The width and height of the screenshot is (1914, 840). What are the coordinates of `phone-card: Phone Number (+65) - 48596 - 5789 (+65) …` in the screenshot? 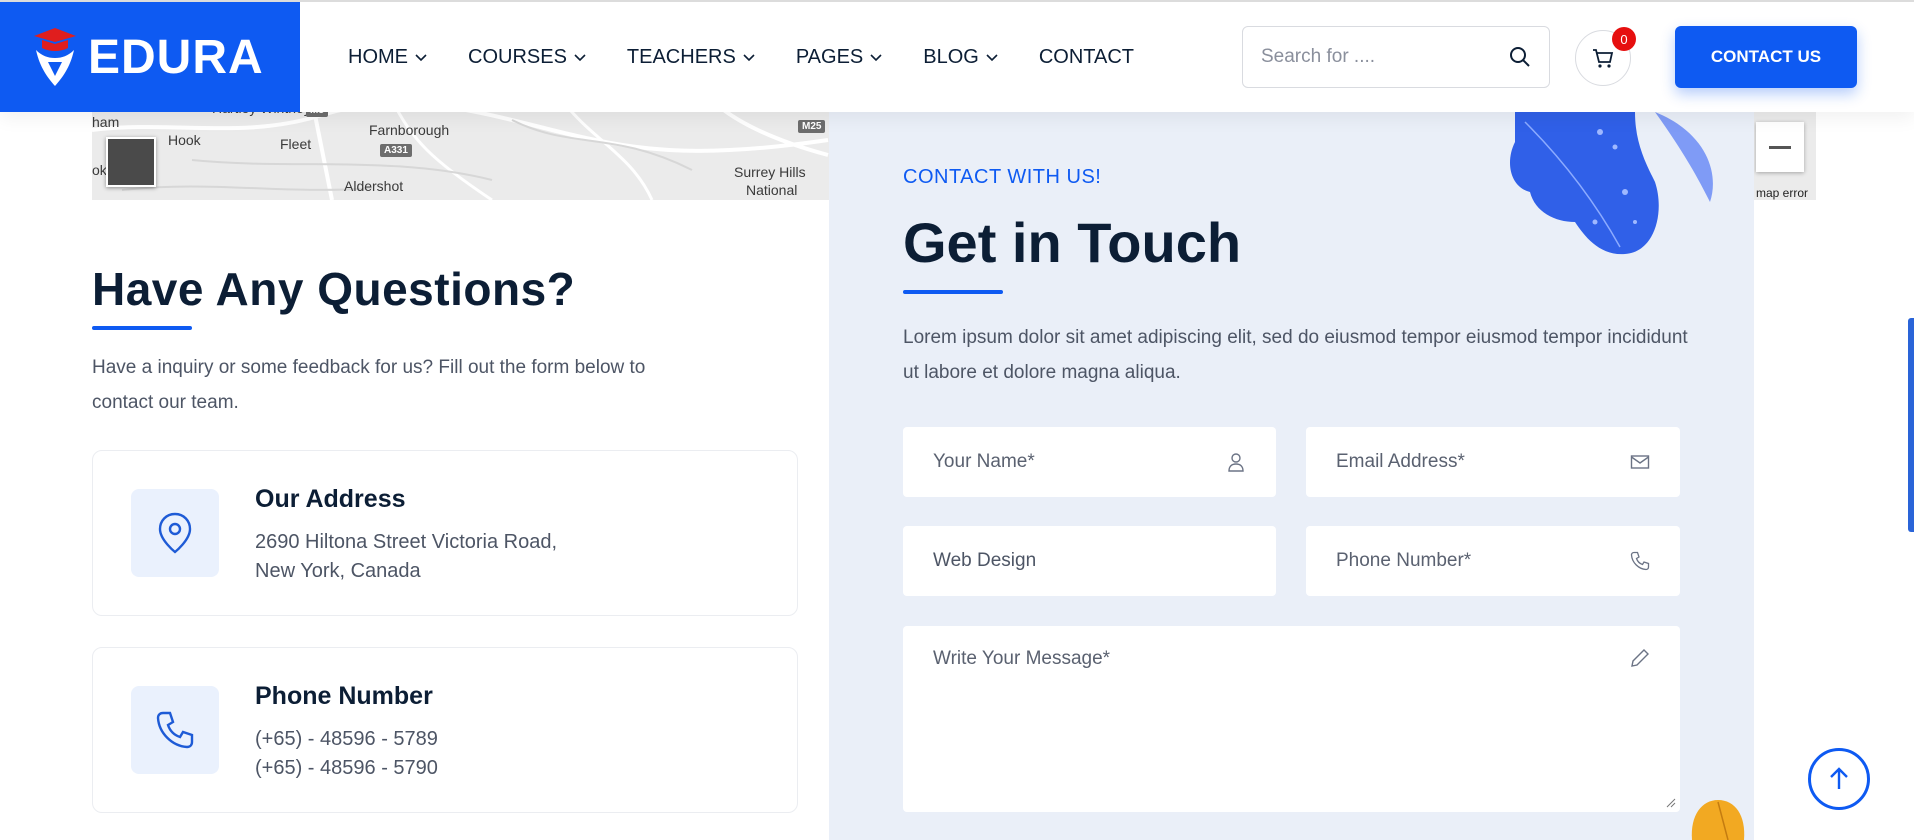 It's located at (445, 730).